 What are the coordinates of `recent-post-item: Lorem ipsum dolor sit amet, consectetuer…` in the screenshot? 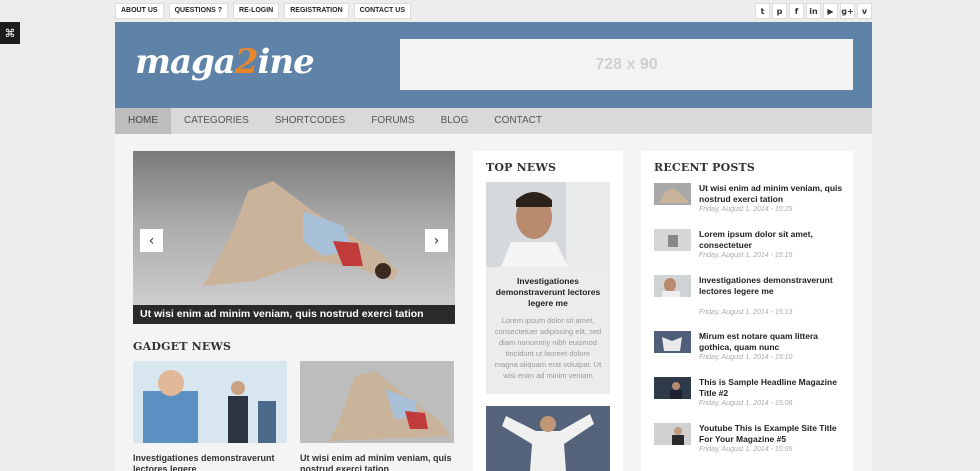 It's located at (749, 249).